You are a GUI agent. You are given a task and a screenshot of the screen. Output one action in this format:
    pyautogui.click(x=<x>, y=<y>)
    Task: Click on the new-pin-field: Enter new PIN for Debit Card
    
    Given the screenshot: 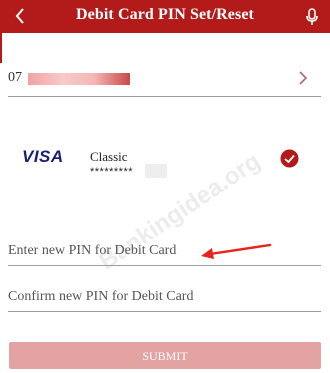 What is the action you would take?
    pyautogui.click(x=164, y=252)
    